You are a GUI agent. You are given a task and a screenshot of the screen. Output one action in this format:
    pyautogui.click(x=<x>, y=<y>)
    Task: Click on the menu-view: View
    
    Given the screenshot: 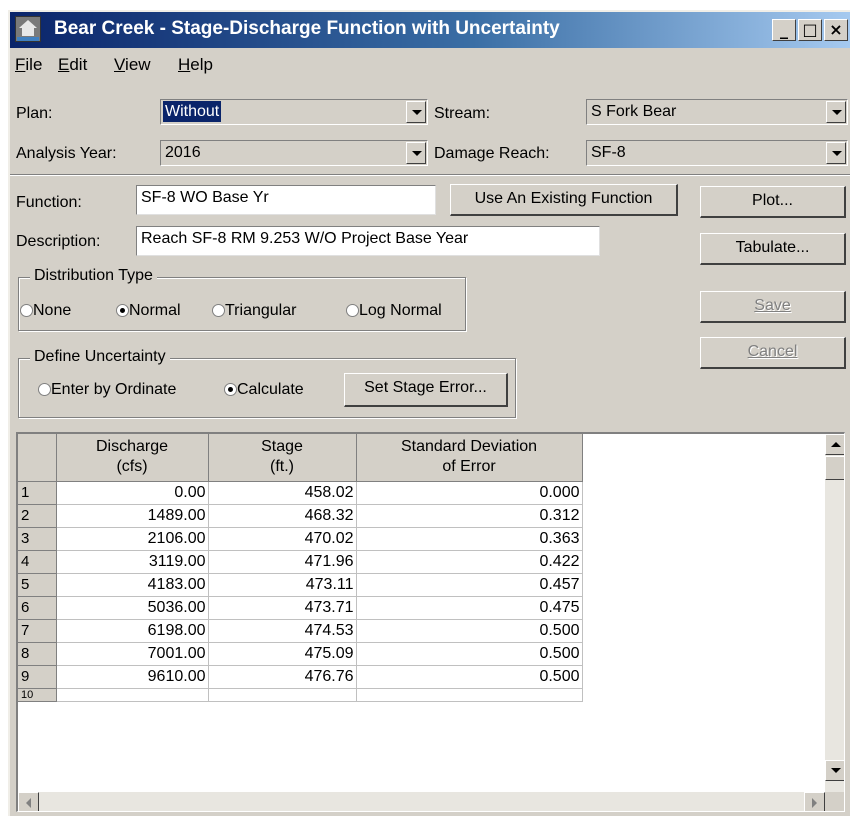 What is the action you would take?
    pyautogui.click(x=132, y=65)
    